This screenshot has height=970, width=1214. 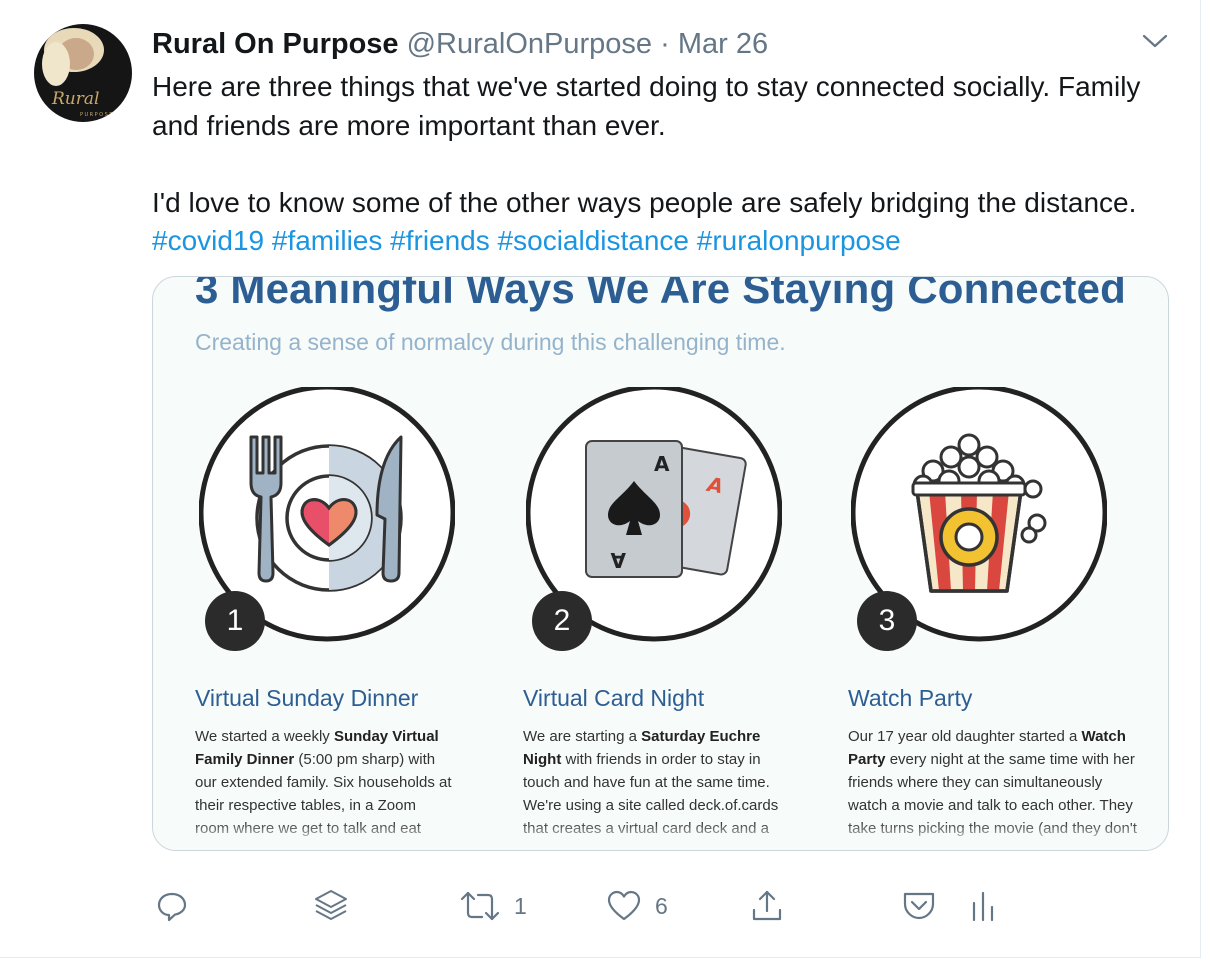 What do you see at coordinates (593, 240) in the screenshot?
I see `hashtag-socialdistance: #socialdistance` at bounding box center [593, 240].